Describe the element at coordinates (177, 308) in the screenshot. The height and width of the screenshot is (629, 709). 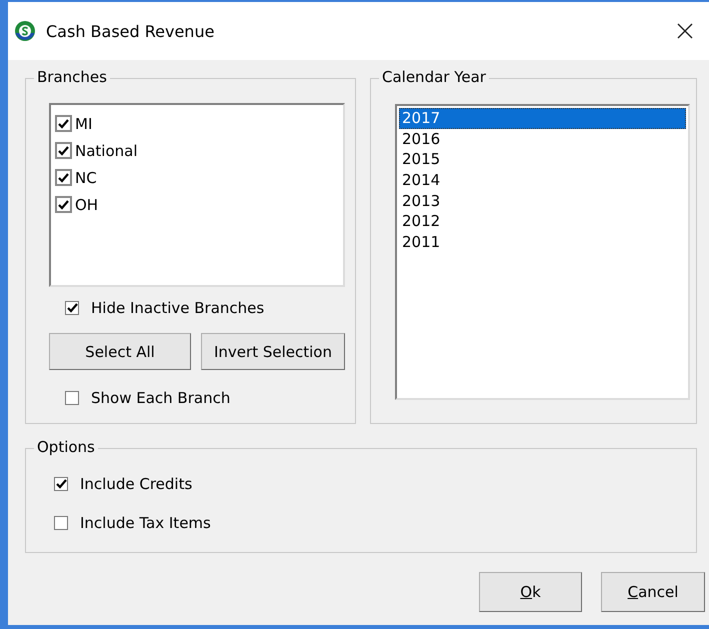
I see `checkbox-label: Hide Inactive Branches` at that location.